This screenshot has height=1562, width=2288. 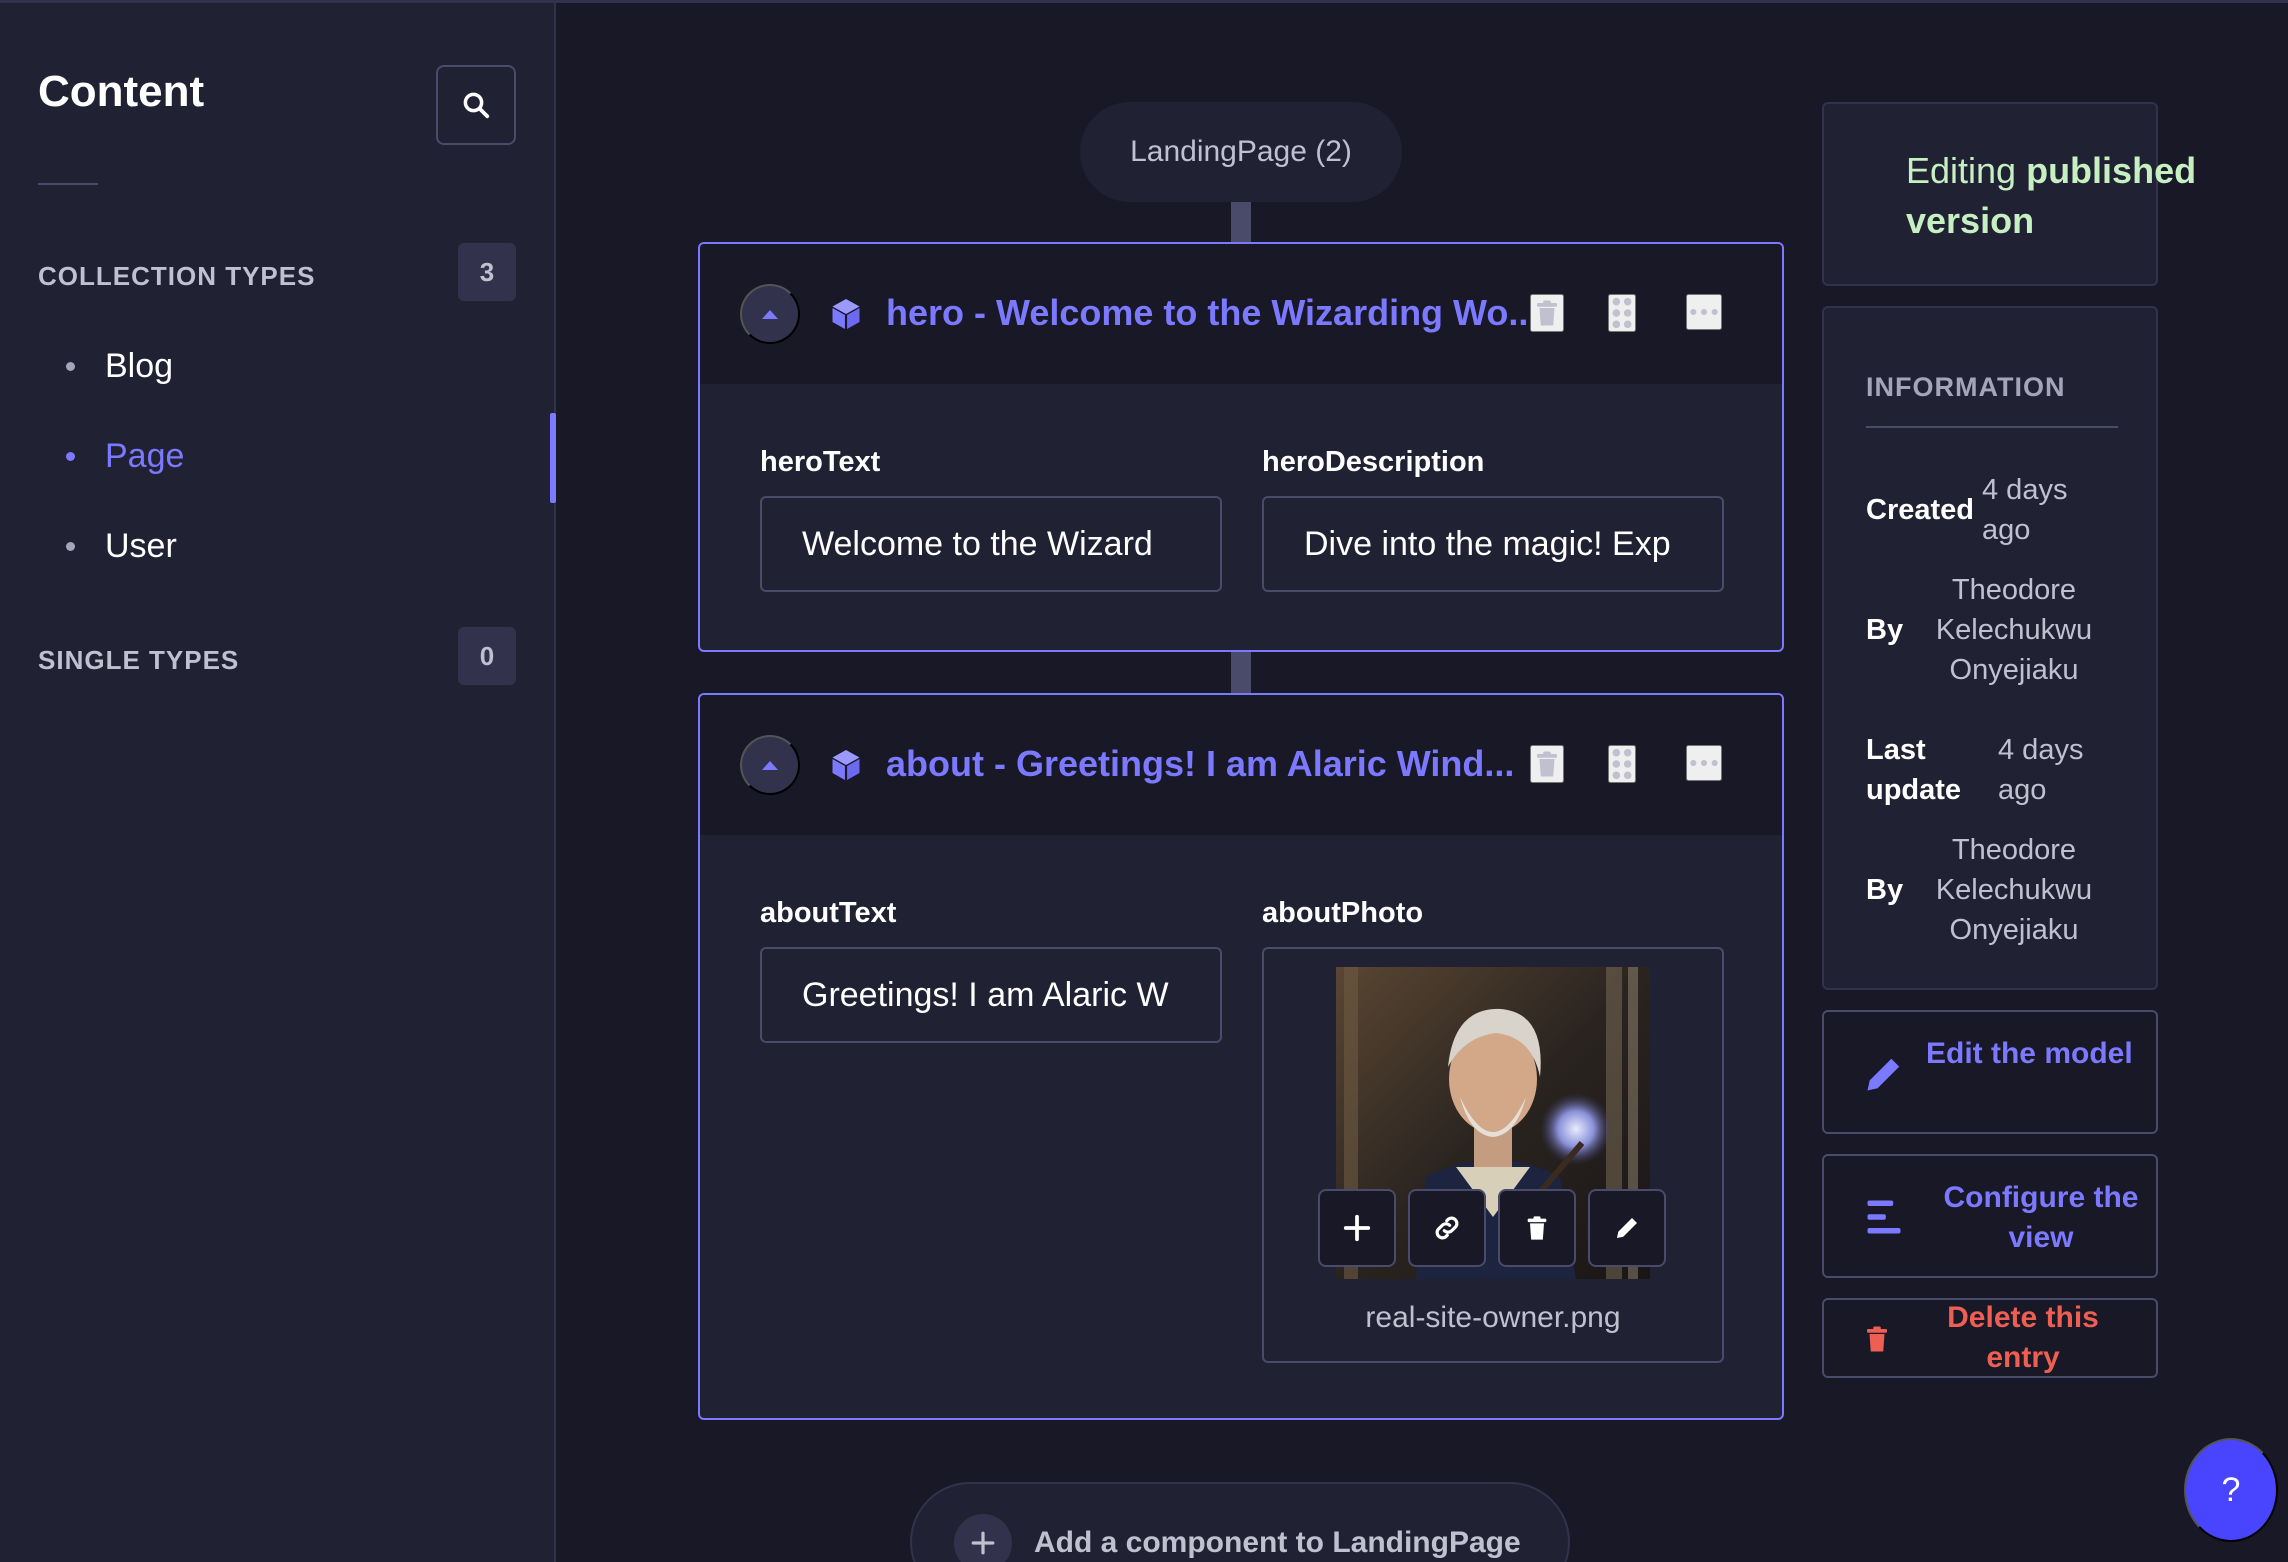 I want to click on created-label: Created, so click(x=1920, y=510).